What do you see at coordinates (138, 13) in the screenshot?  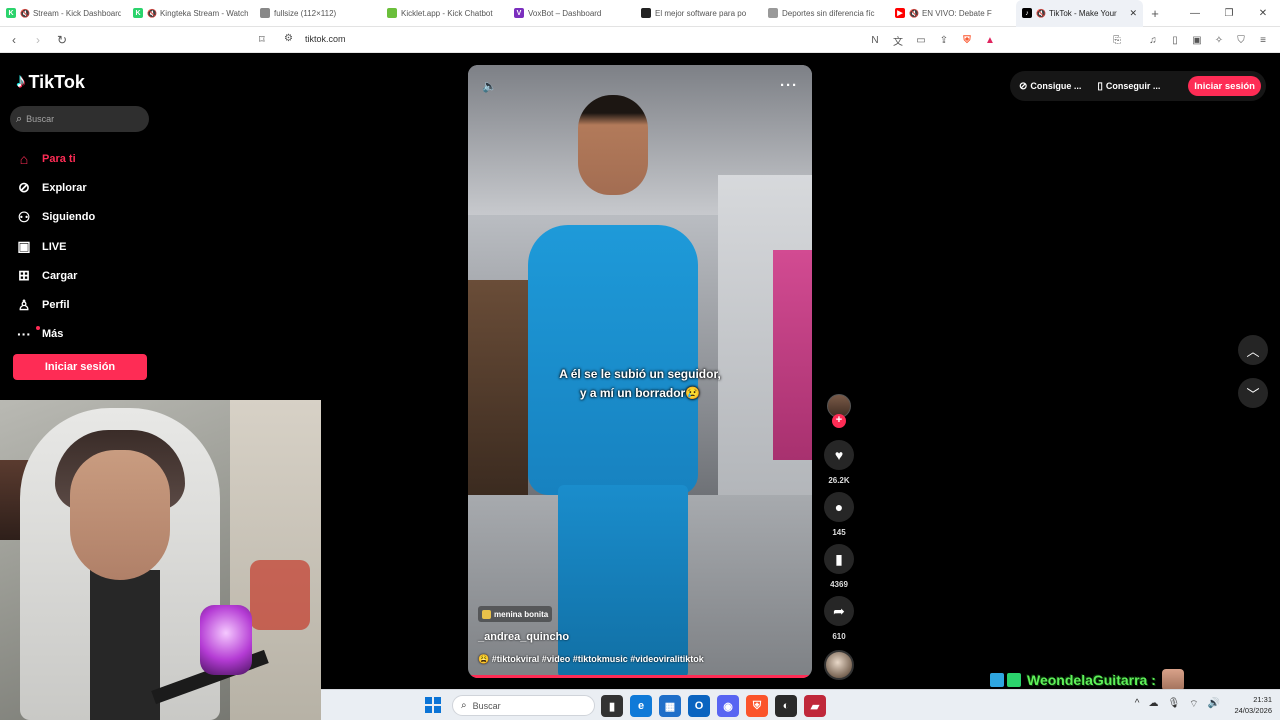 I see `tab-favicon-icon: K` at bounding box center [138, 13].